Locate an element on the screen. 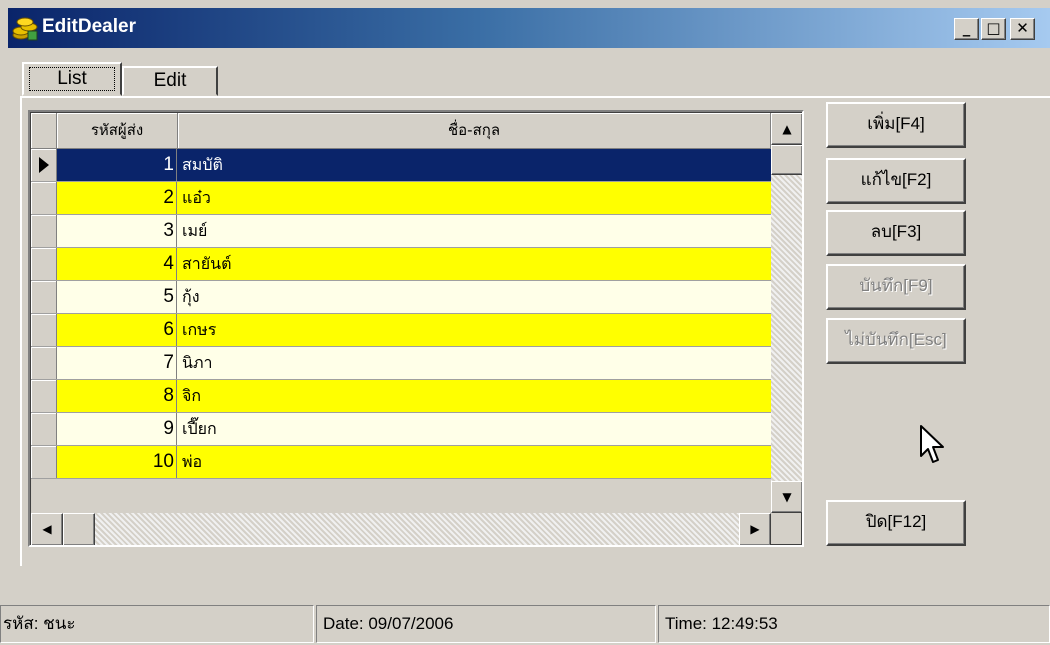  horizontal-scroll-thumb is located at coordinates (79, 529).